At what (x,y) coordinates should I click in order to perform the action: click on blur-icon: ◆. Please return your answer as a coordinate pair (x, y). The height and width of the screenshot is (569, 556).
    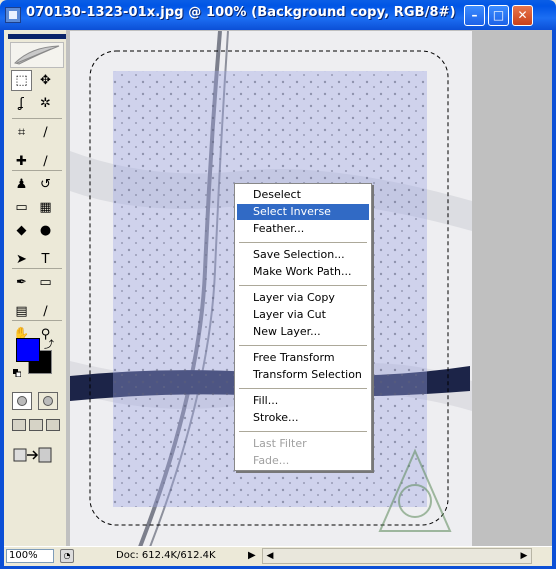
    Looking at the image, I should click on (21, 230).